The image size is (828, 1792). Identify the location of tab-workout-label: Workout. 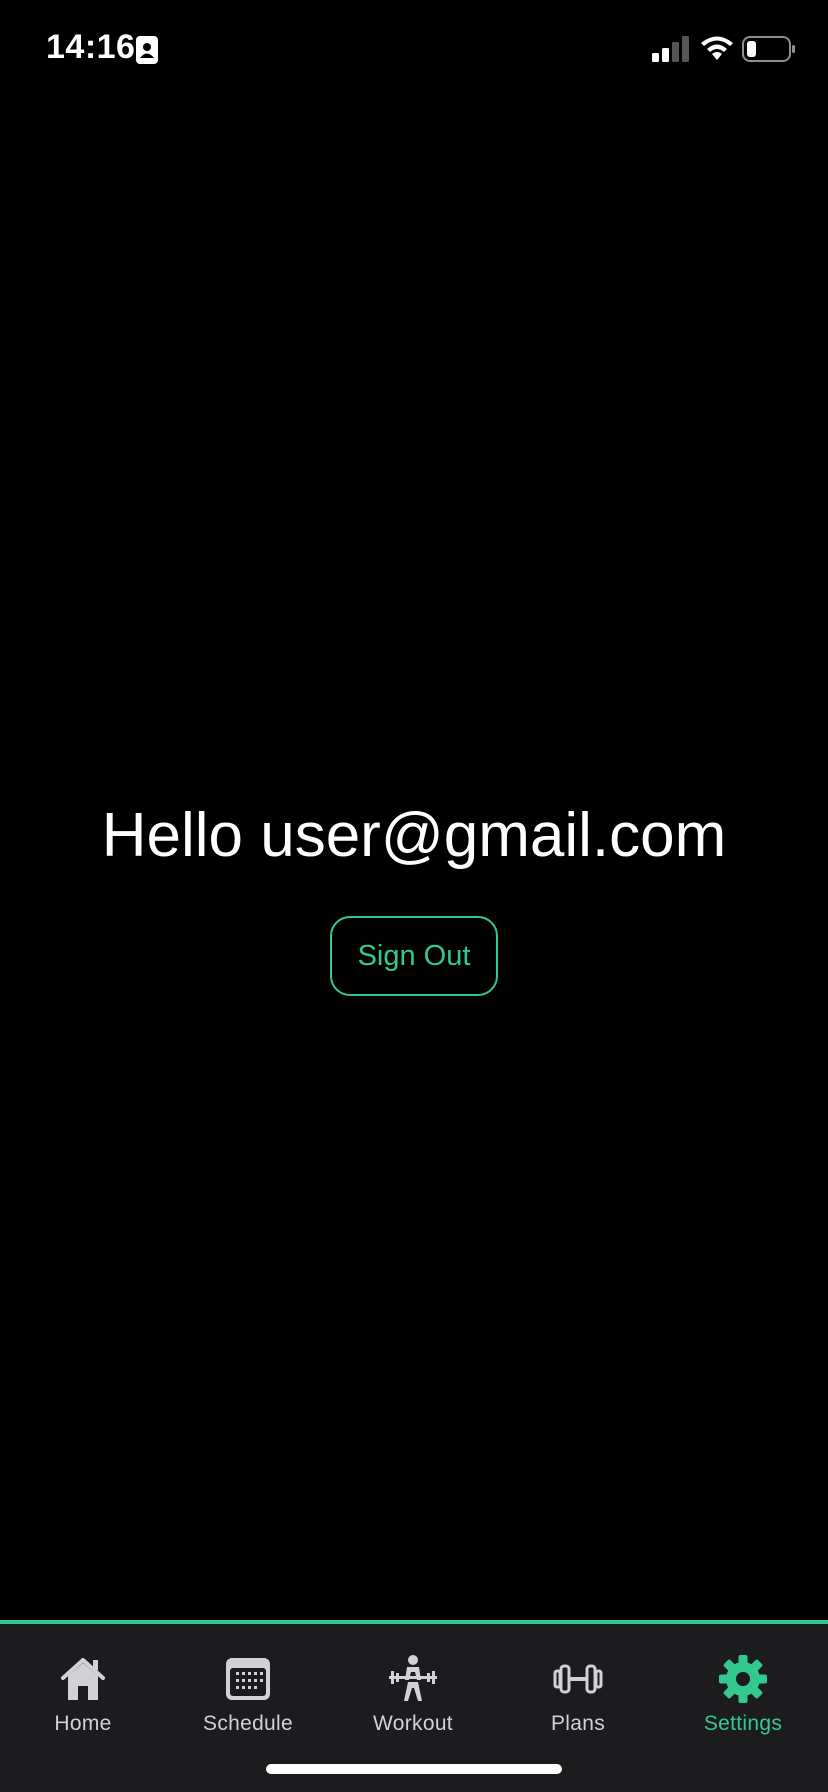
(413, 1723).